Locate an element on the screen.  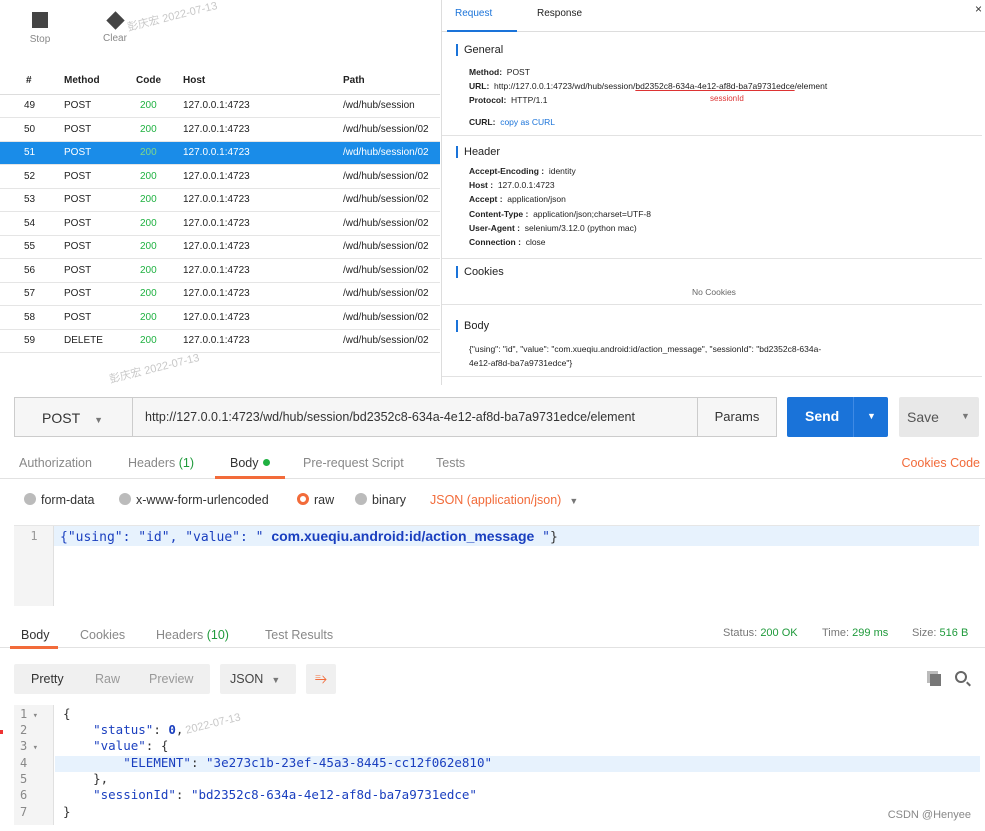
tab-response-cookies: Cookies is located at coordinates (102, 635).